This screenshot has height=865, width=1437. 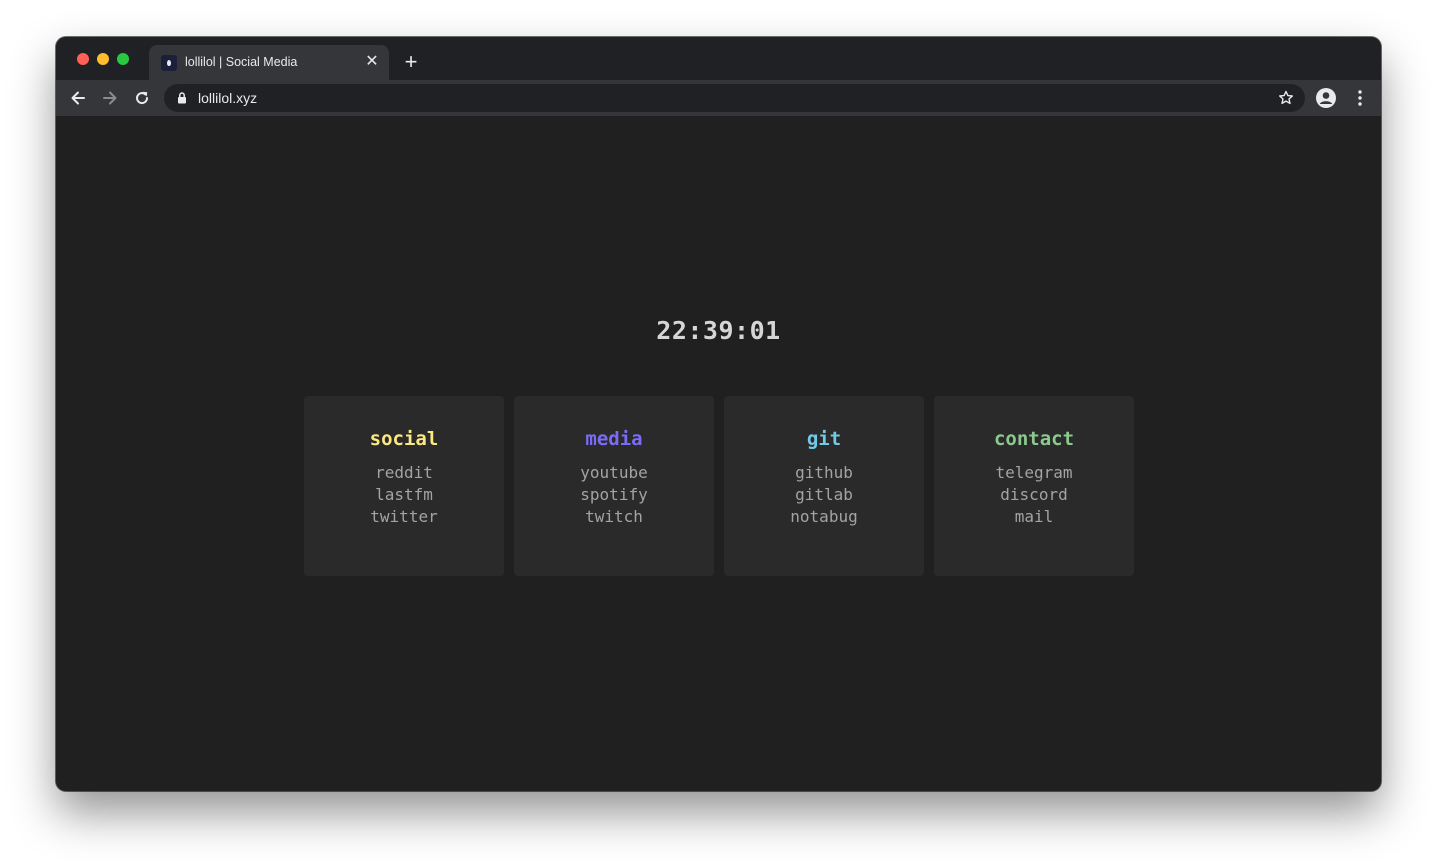 I want to click on card-social: social reddit lastfm twitter, so click(x=404, y=486).